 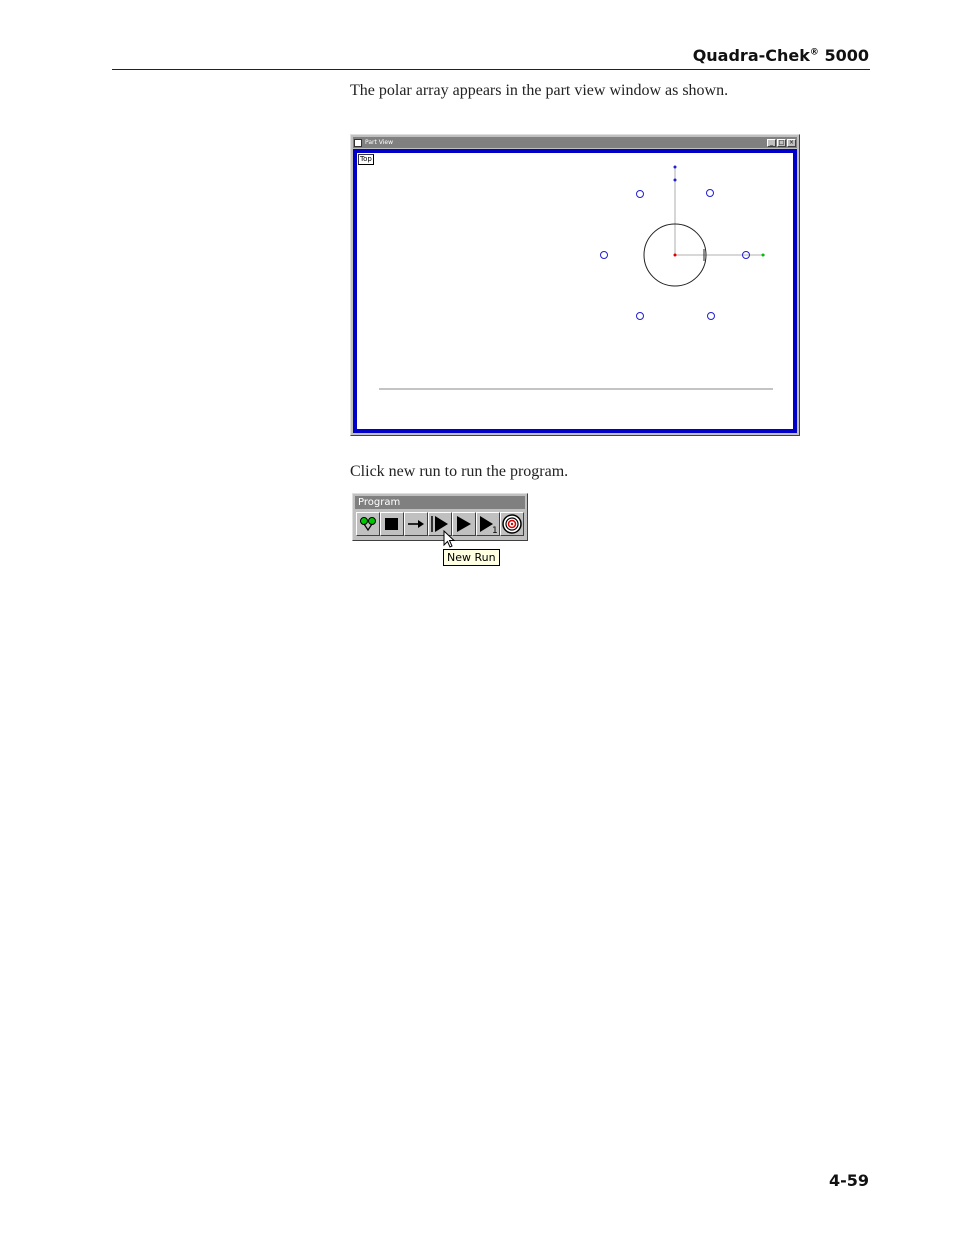 I want to click on part-view-canvas: Top, so click(x=575, y=291).